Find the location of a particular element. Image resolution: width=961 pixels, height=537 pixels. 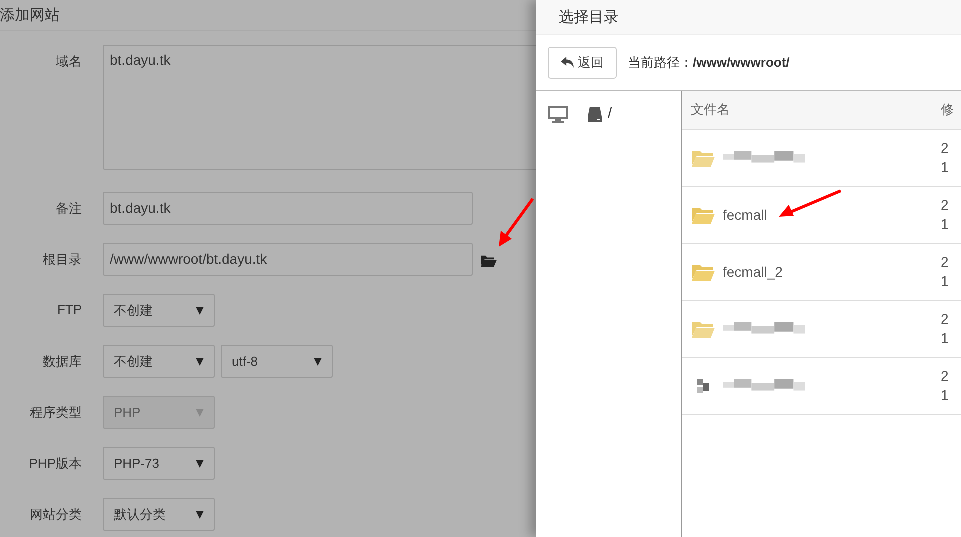

input-field: /www/wwwroot/bt.dayu.tk is located at coordinates (288, 259).